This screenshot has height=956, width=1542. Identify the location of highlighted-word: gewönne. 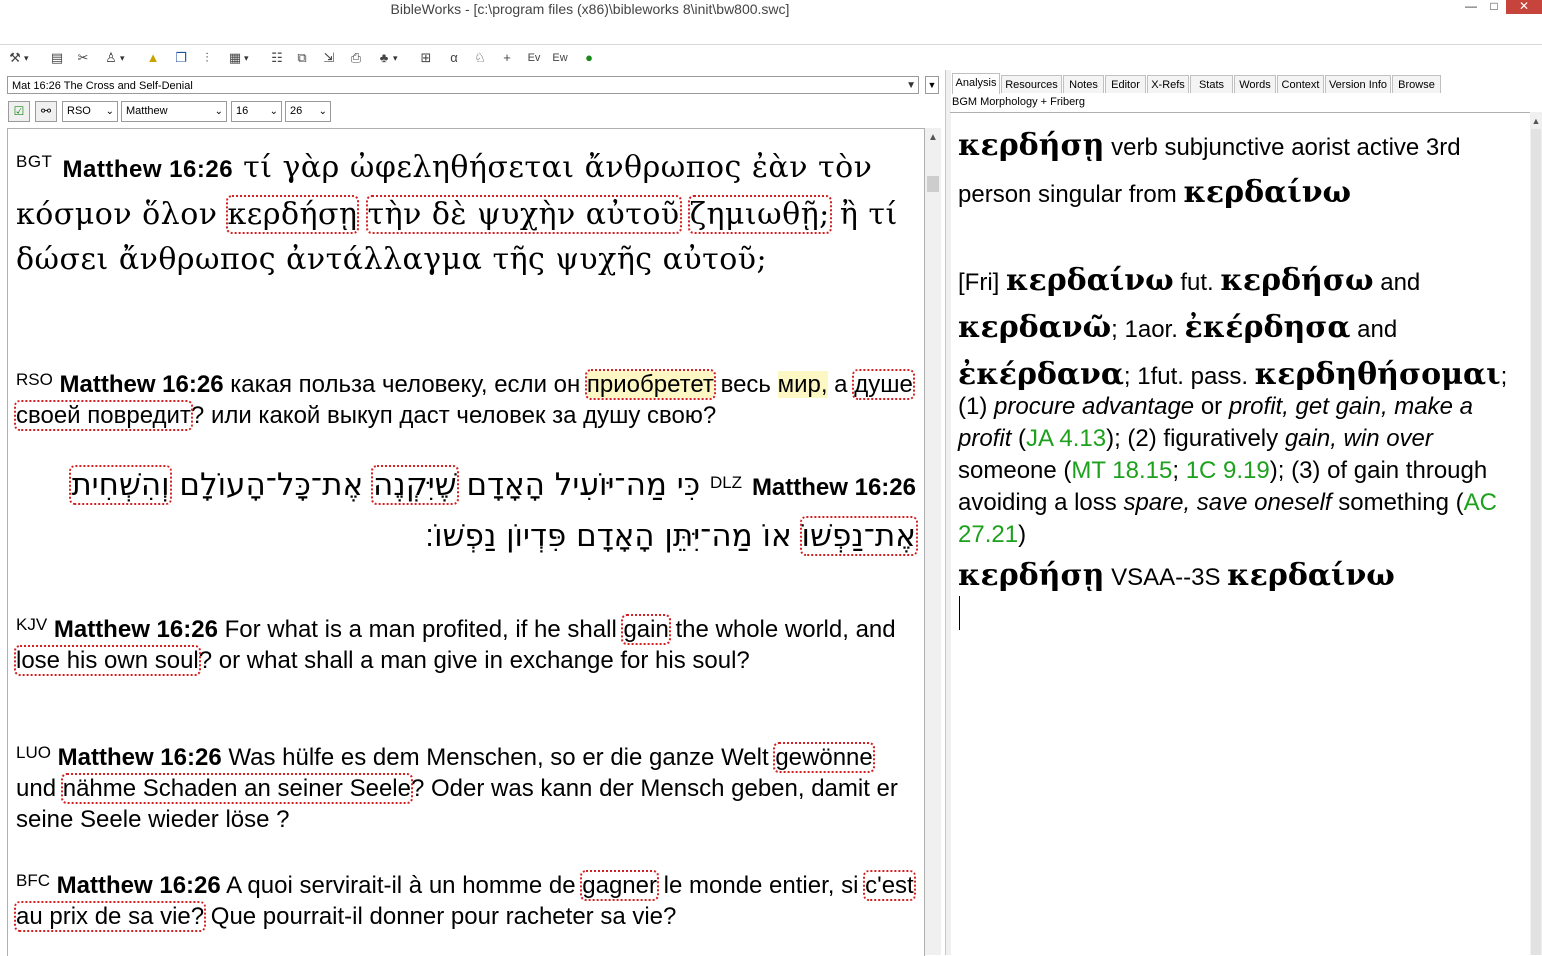
(824, 757).